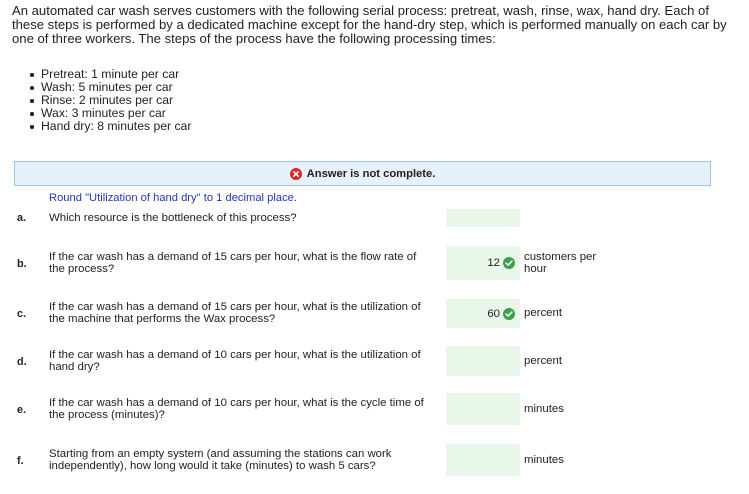  I want to click on question-letter-d: d., so click(22, 362).